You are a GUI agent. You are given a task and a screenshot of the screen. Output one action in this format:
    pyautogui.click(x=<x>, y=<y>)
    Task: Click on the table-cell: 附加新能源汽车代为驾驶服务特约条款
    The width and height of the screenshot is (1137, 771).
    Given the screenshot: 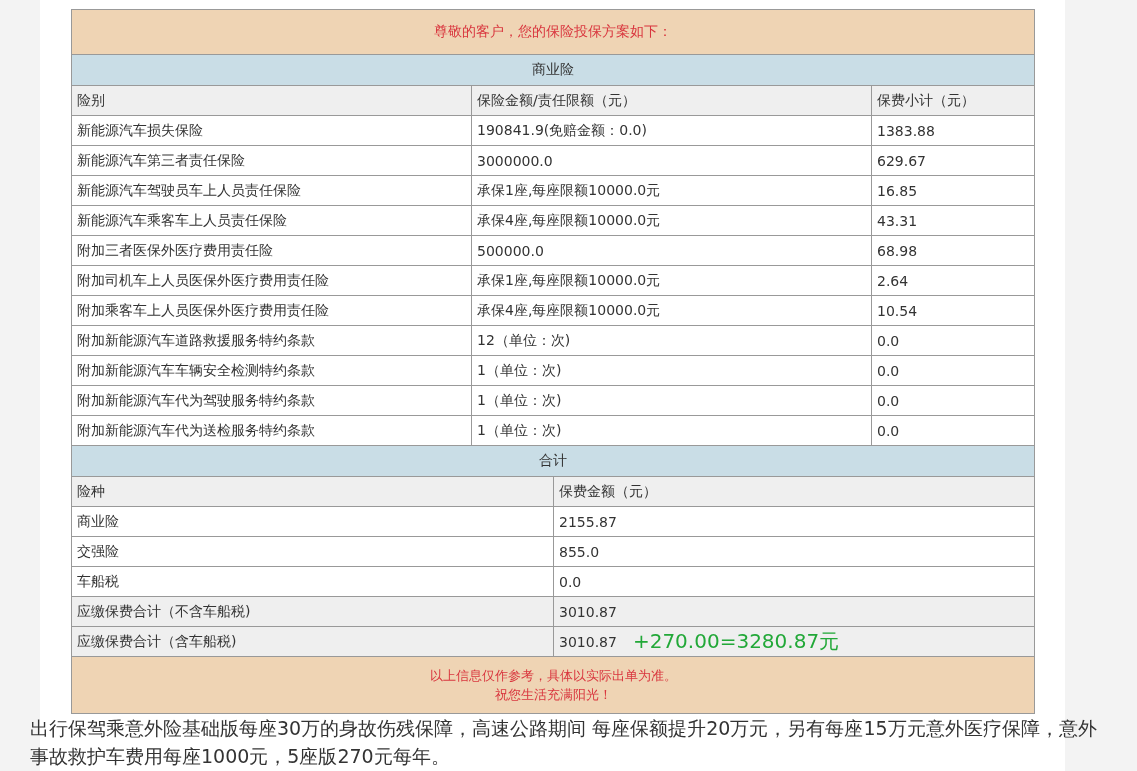 What is the action you would take?
    pyautogui.click(x=272, y=400)
    